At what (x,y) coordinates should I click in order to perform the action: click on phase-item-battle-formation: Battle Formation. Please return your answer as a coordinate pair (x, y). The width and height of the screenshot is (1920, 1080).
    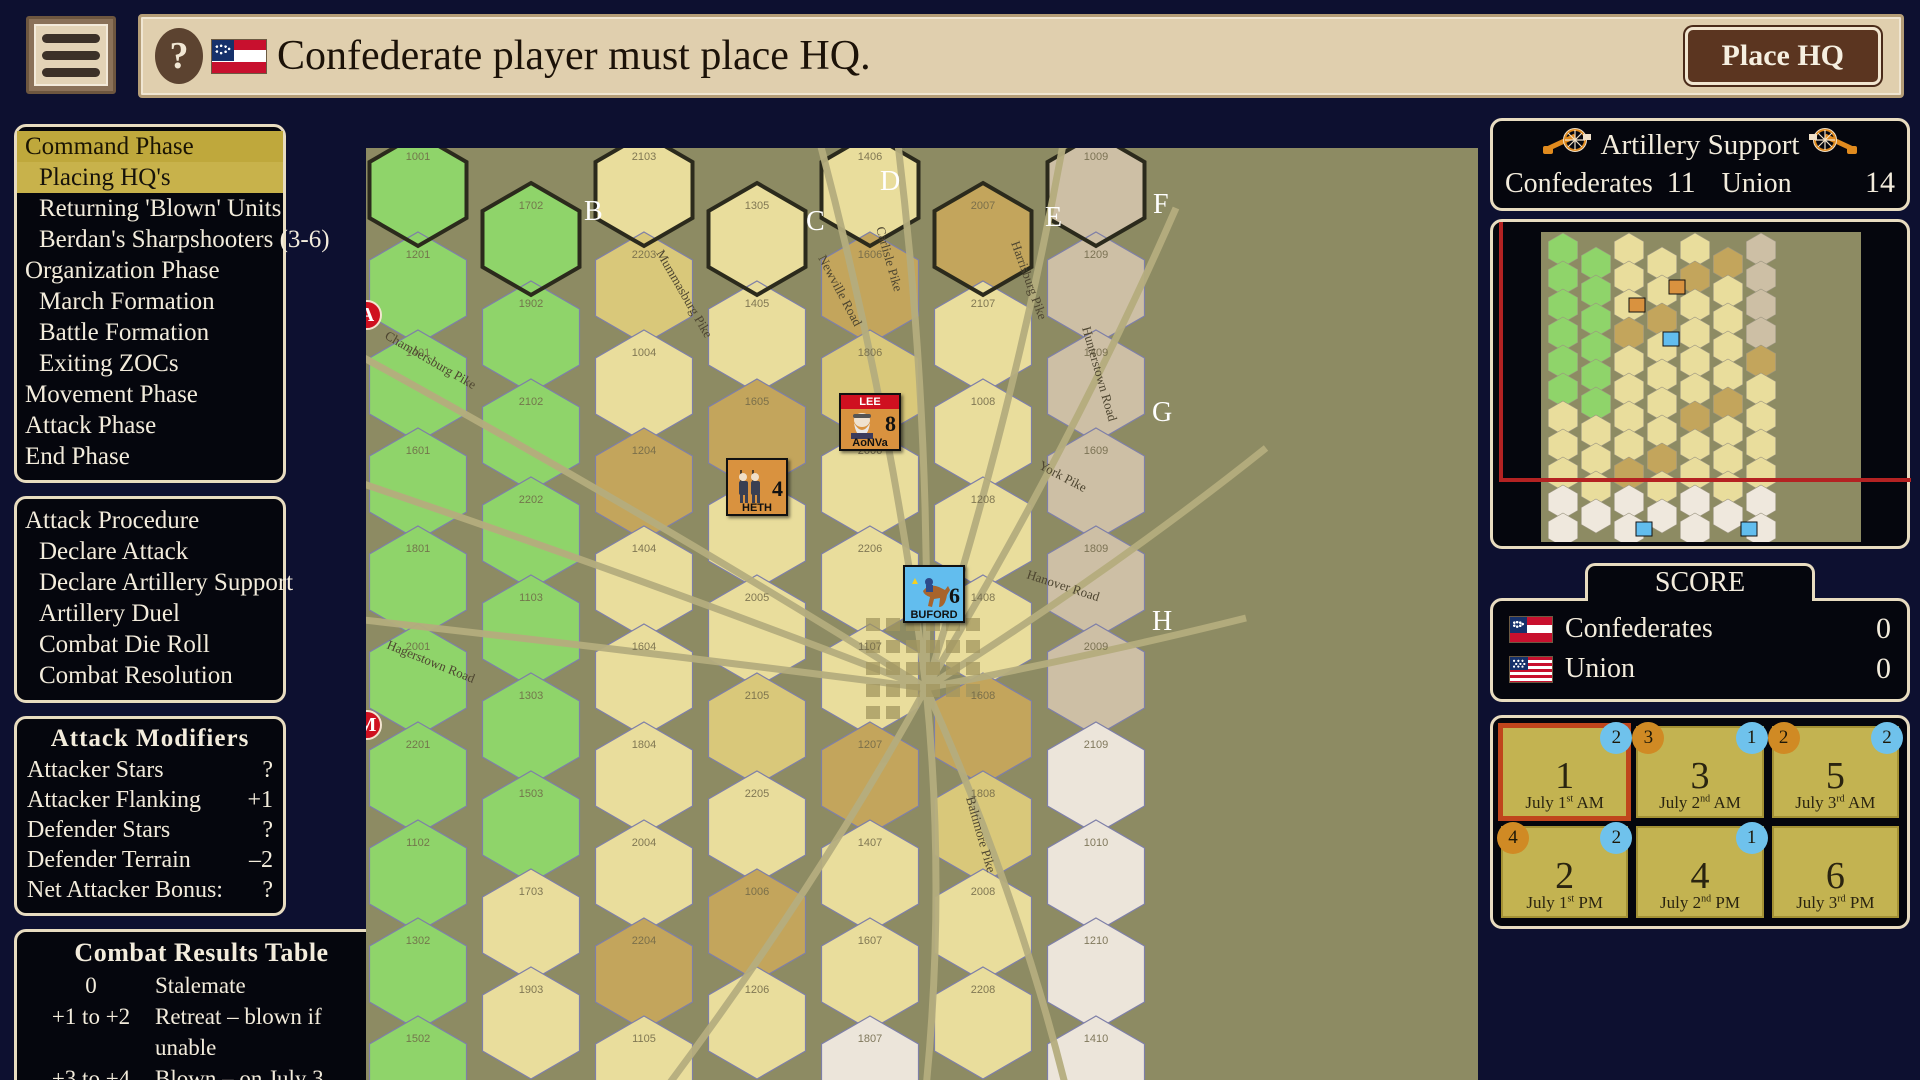
    Looking at the image, I should click on (150, 332).